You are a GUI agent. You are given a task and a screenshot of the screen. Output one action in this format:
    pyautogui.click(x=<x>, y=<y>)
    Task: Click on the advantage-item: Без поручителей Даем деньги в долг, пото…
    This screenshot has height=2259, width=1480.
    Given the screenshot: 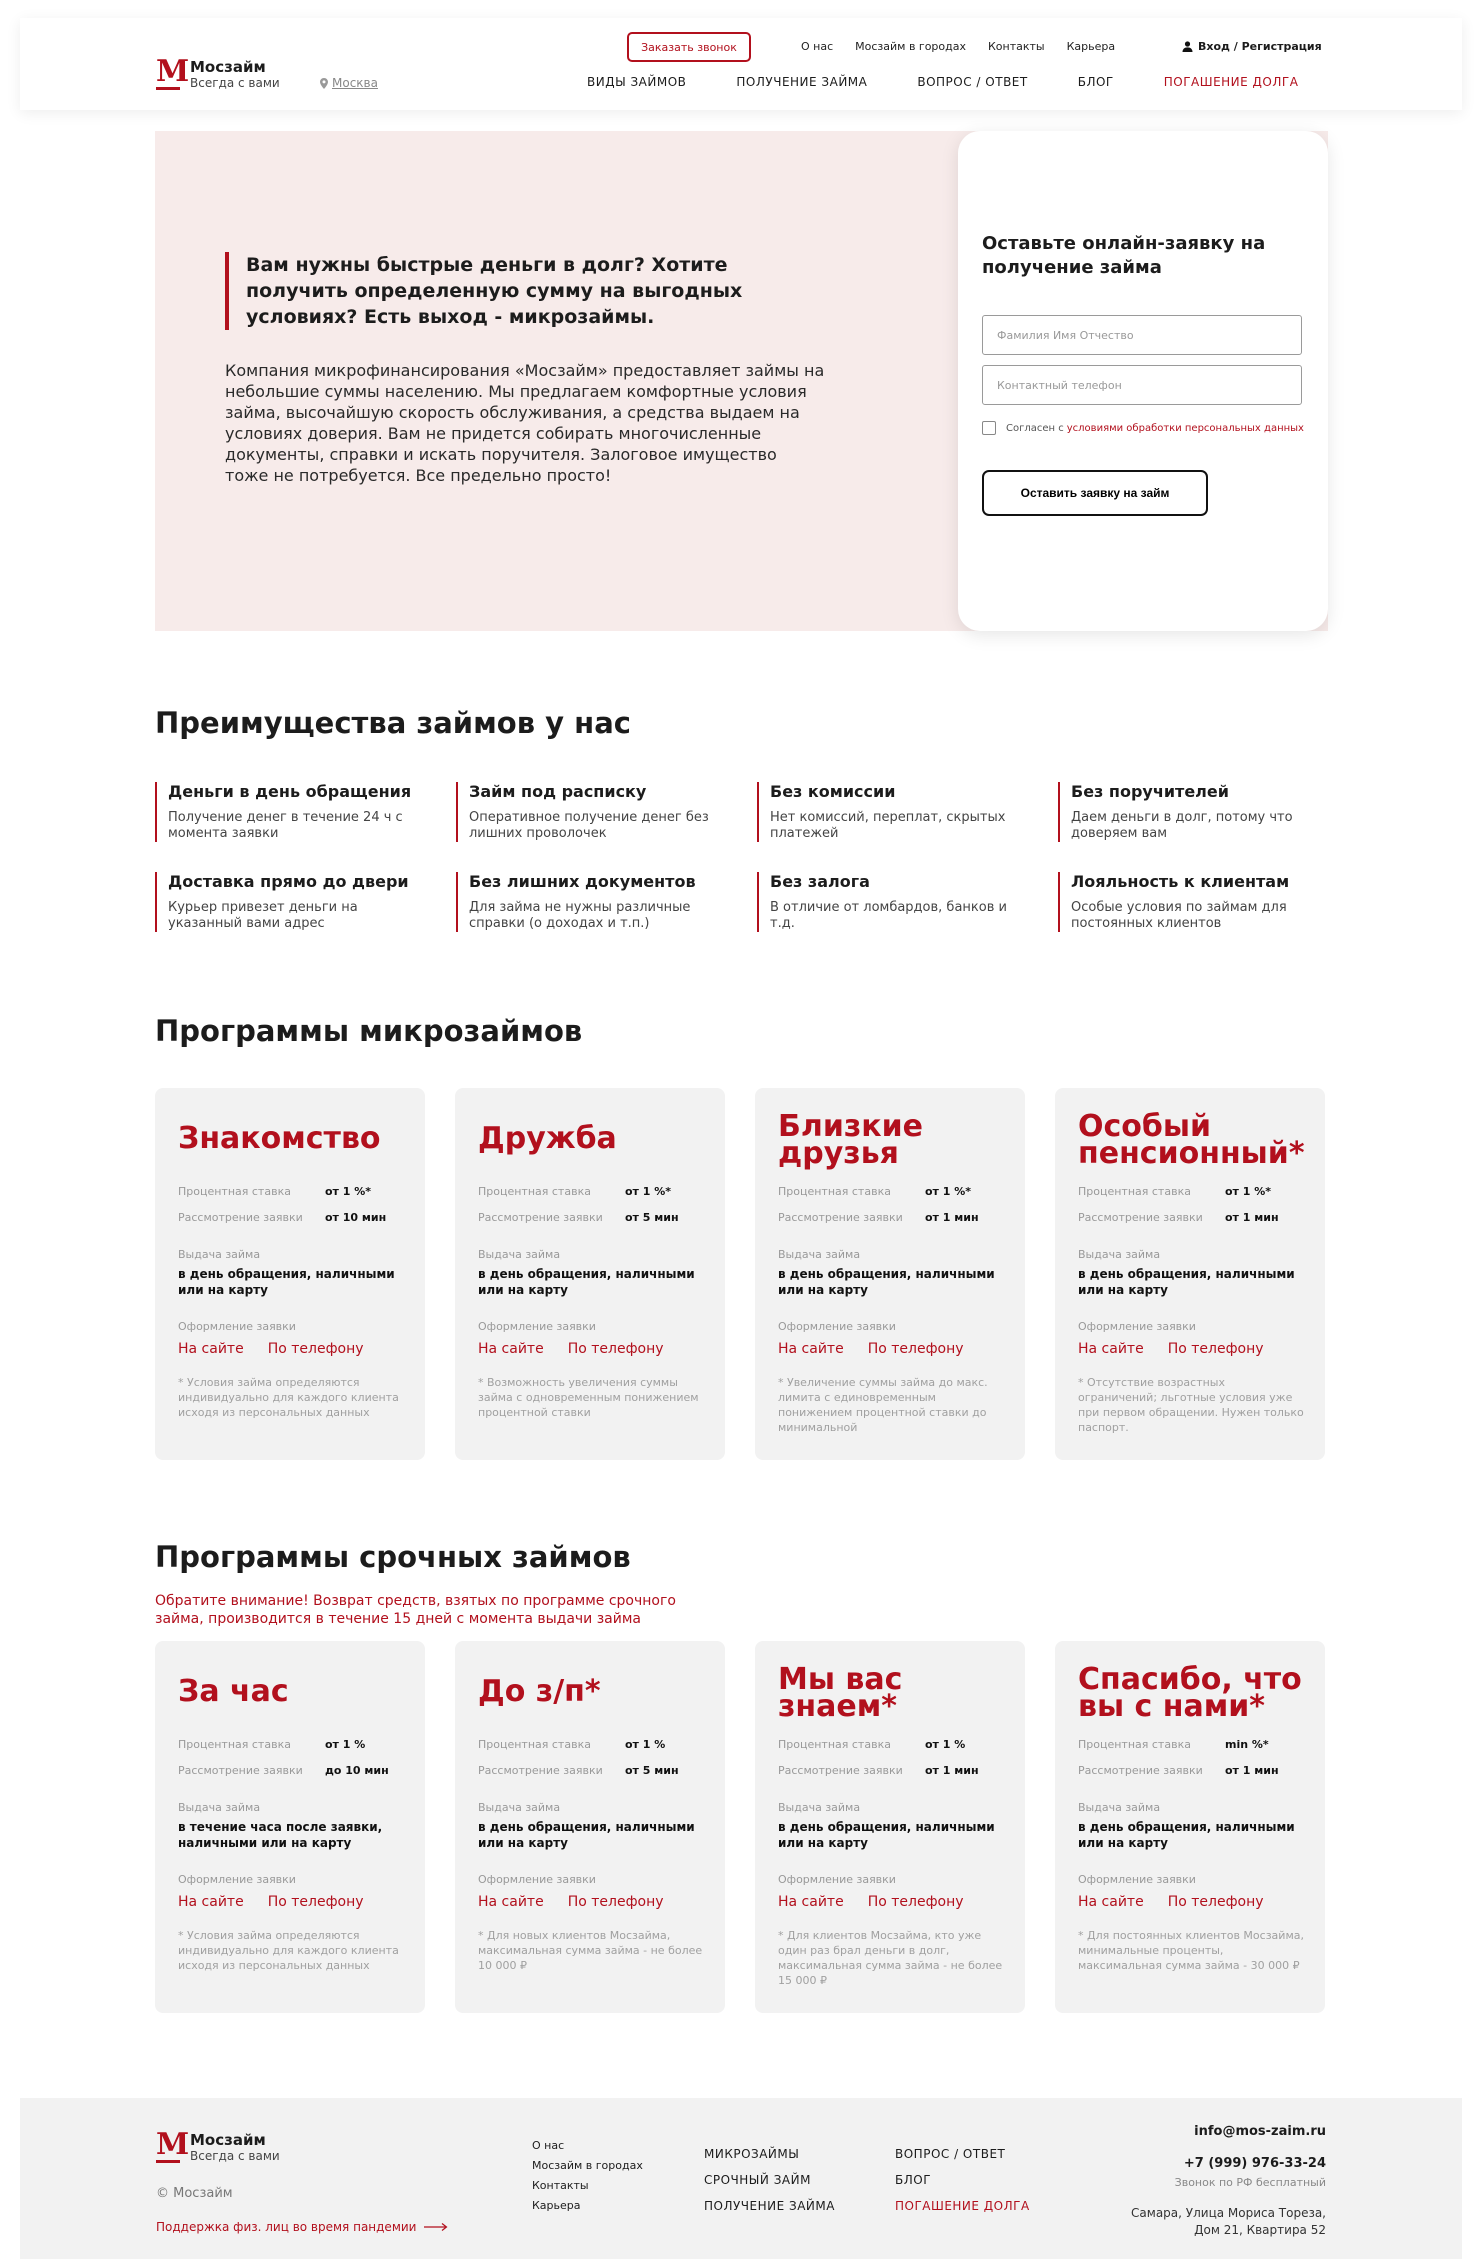 What is the action you would take?
    pyautogui.click(x=1193, y=812)
    